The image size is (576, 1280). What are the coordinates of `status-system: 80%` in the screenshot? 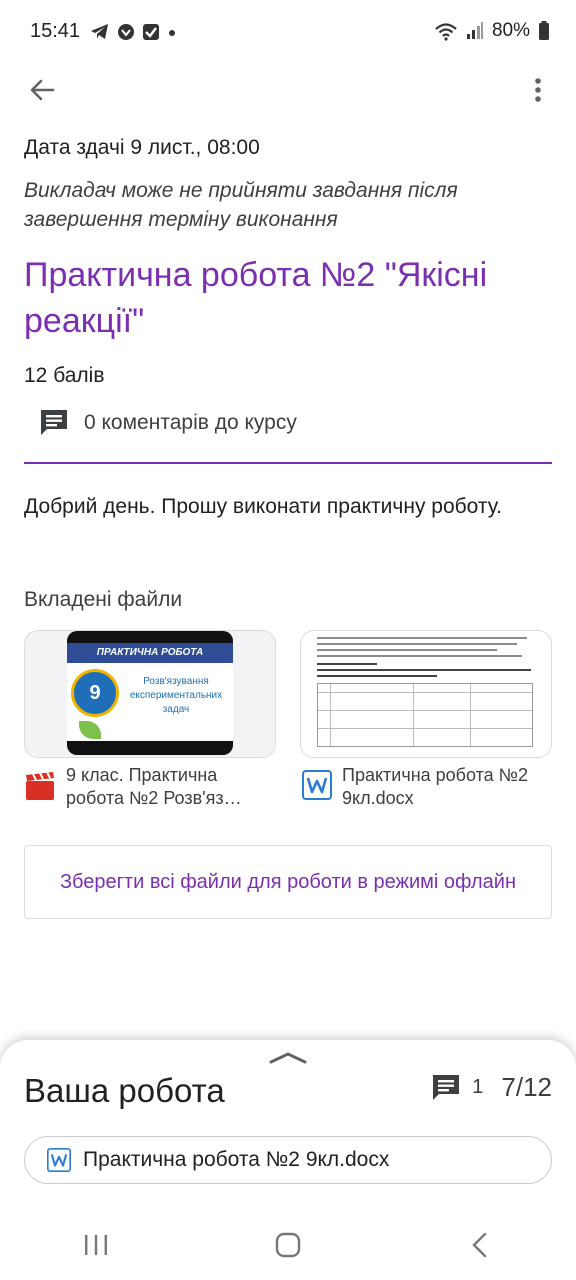 It's located at (492, 31).